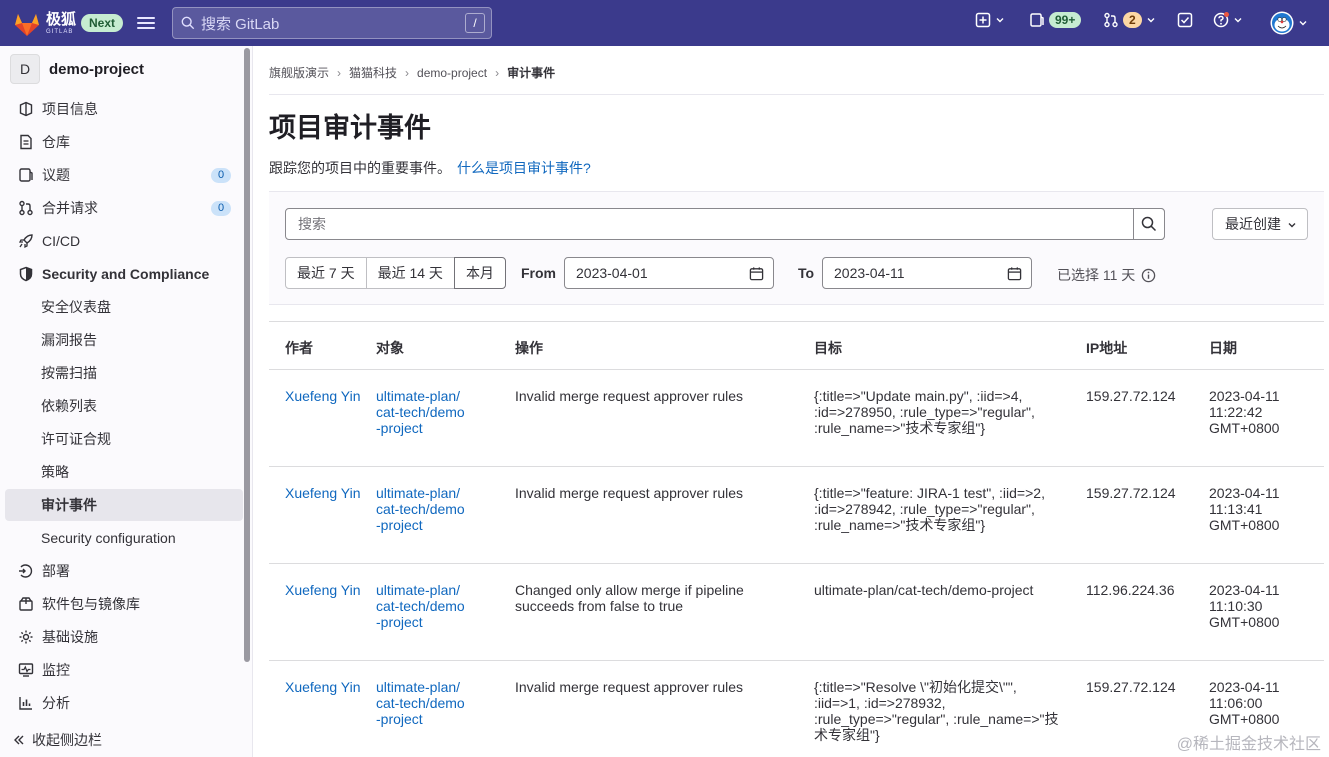 The height and width of the screenshot is (757, 1329). I want to click on to-label: To, so click(806, 273).